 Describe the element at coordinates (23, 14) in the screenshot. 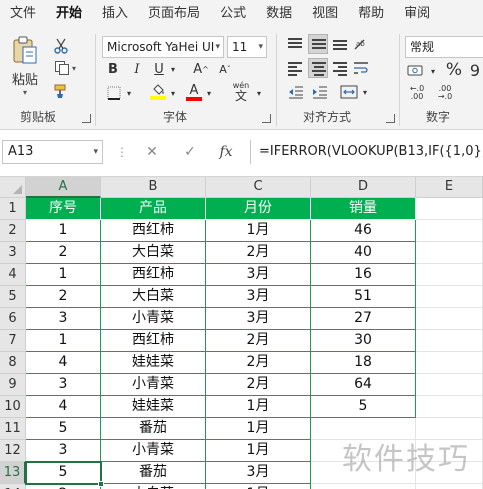

I see `tab-file: 文件` at that location.